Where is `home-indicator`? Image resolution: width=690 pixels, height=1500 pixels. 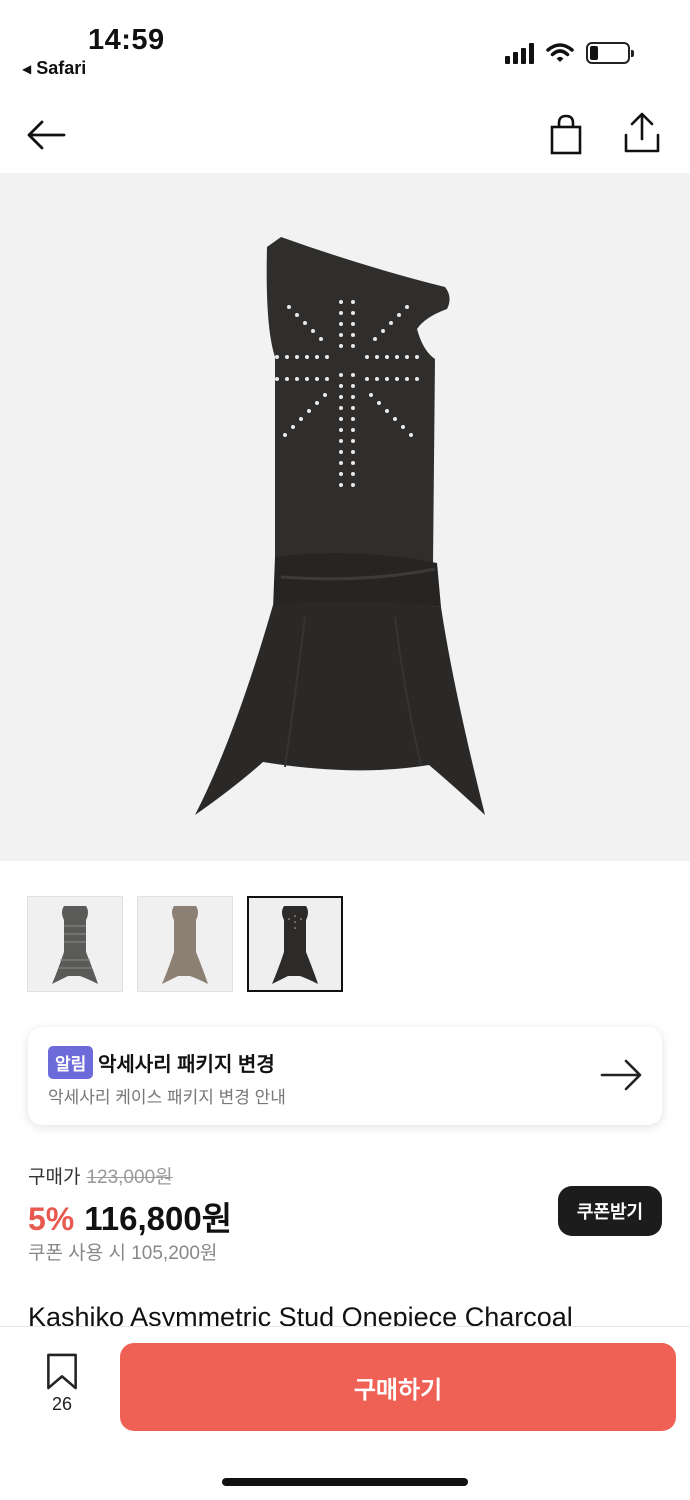 home-indicator is located at coordinates (345, 1482).